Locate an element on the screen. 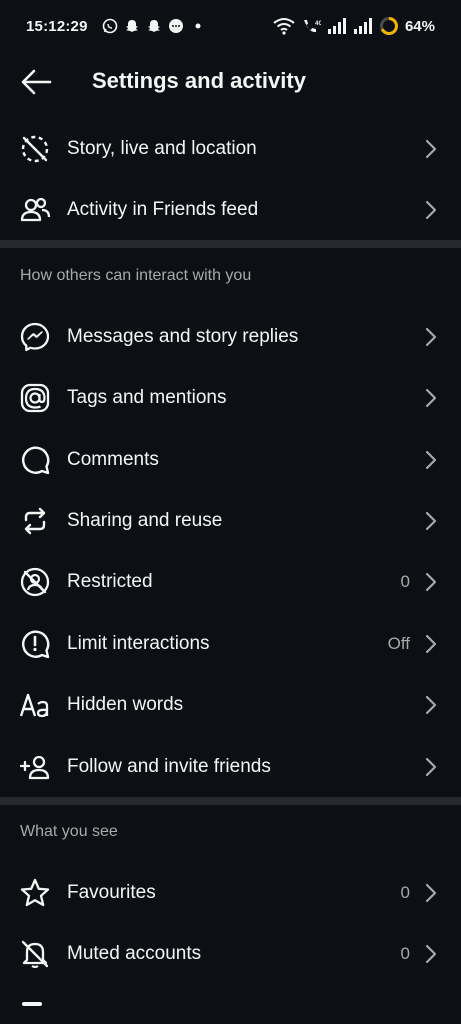 Image resolution: width=461 pixels, height=1024 pixels. menu-item-comments: Comments is located at coordinates (230, 459).